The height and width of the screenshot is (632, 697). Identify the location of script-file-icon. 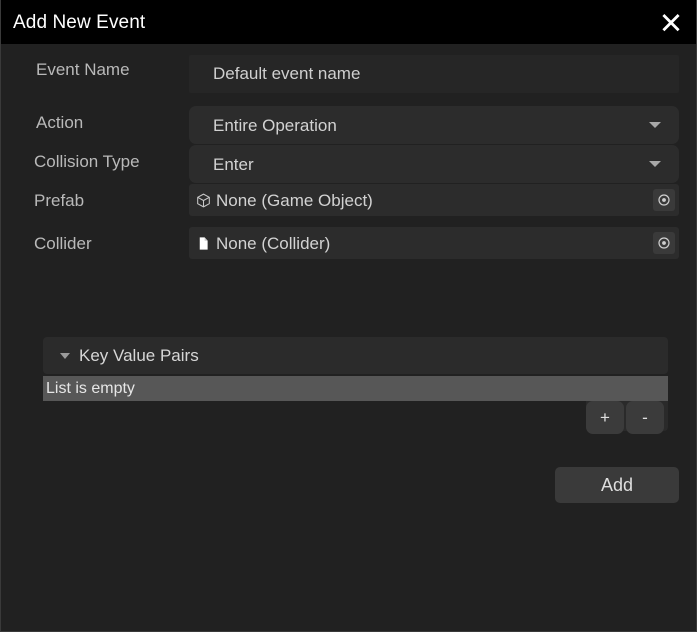
(203, 243).